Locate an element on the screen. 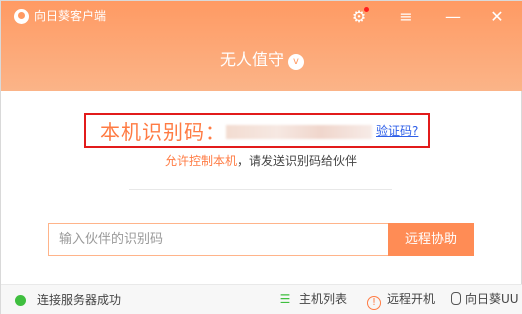 The height and width of the screenshot is (314, 522). remote-wake-button: ! 远程开机 is located at coordinates (401, 300).